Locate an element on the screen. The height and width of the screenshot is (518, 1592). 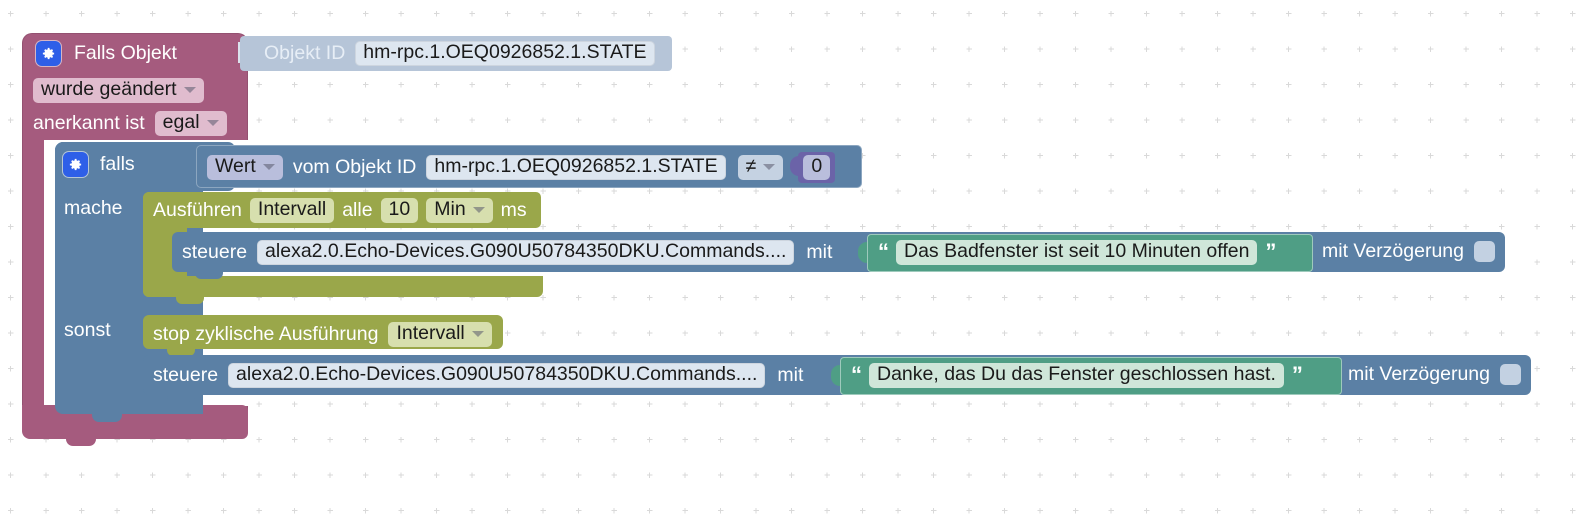
steuere-label: steuere is located at coordinates (215, 251).